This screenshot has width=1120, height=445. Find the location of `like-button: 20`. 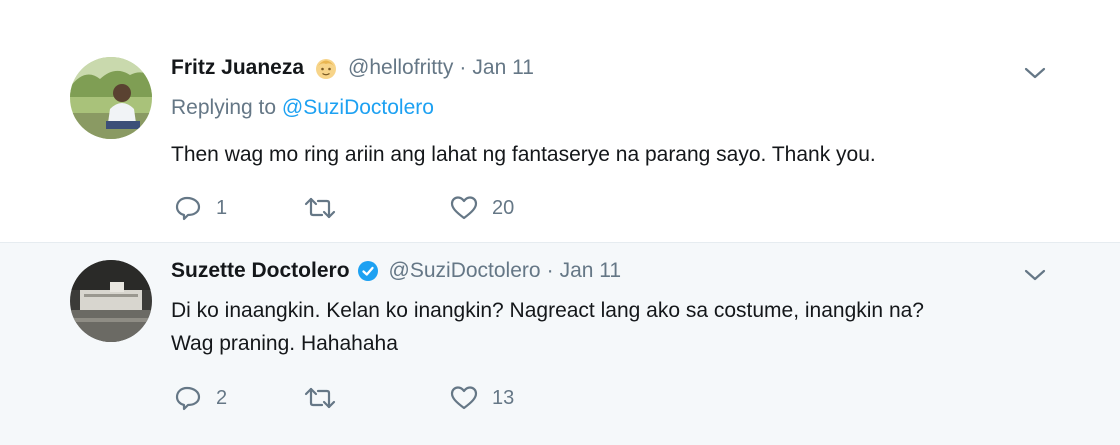

like-button: 20 is located at coordinates (482, 208).